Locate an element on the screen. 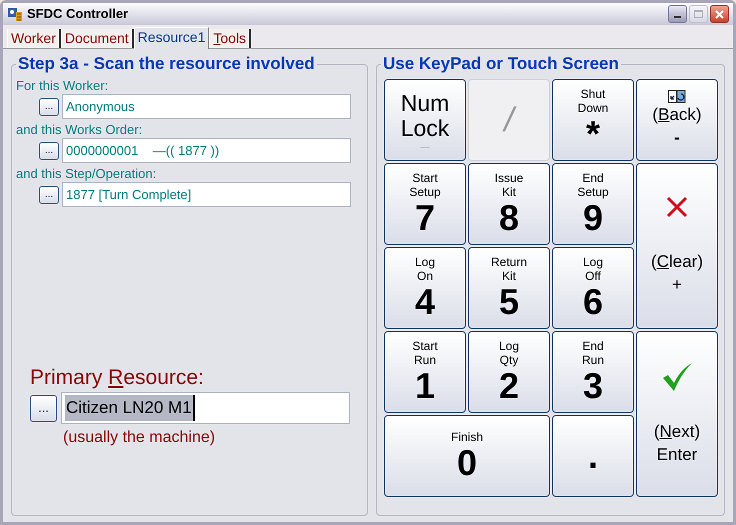 This screenshot has height=525, width=736. input-field: Citizen LN20 M1 is located at coordinates (205, 408).